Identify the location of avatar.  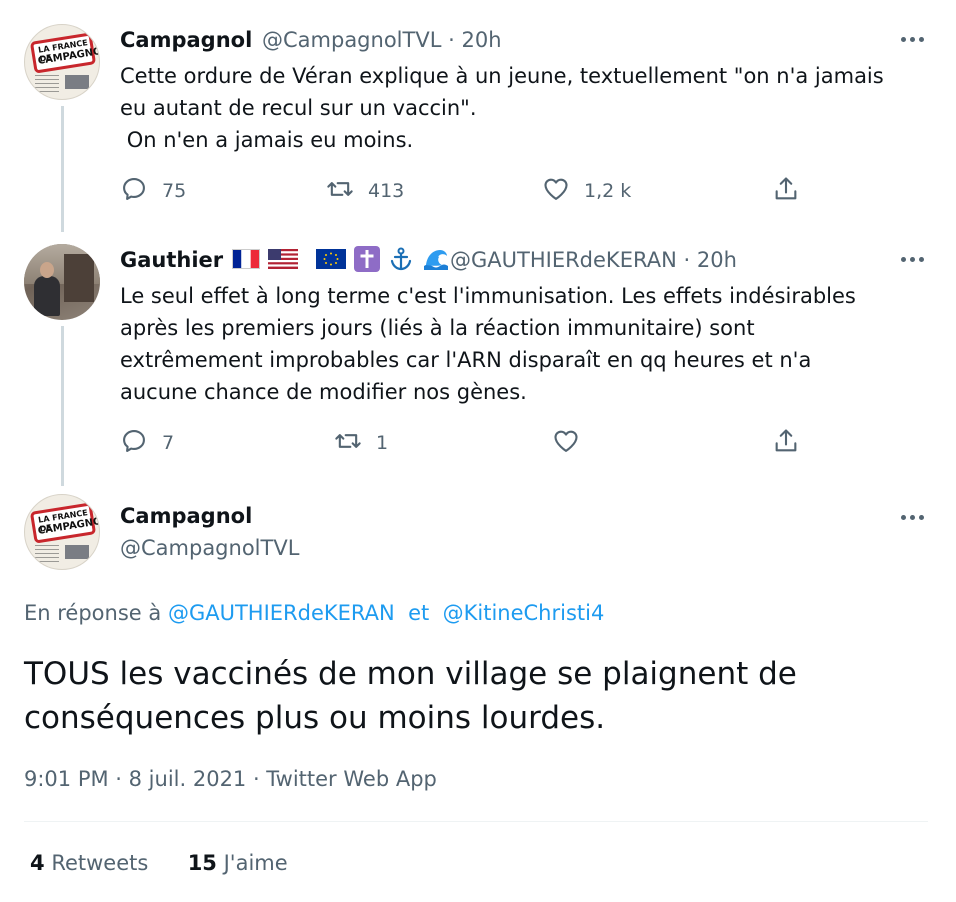
(62, 282).